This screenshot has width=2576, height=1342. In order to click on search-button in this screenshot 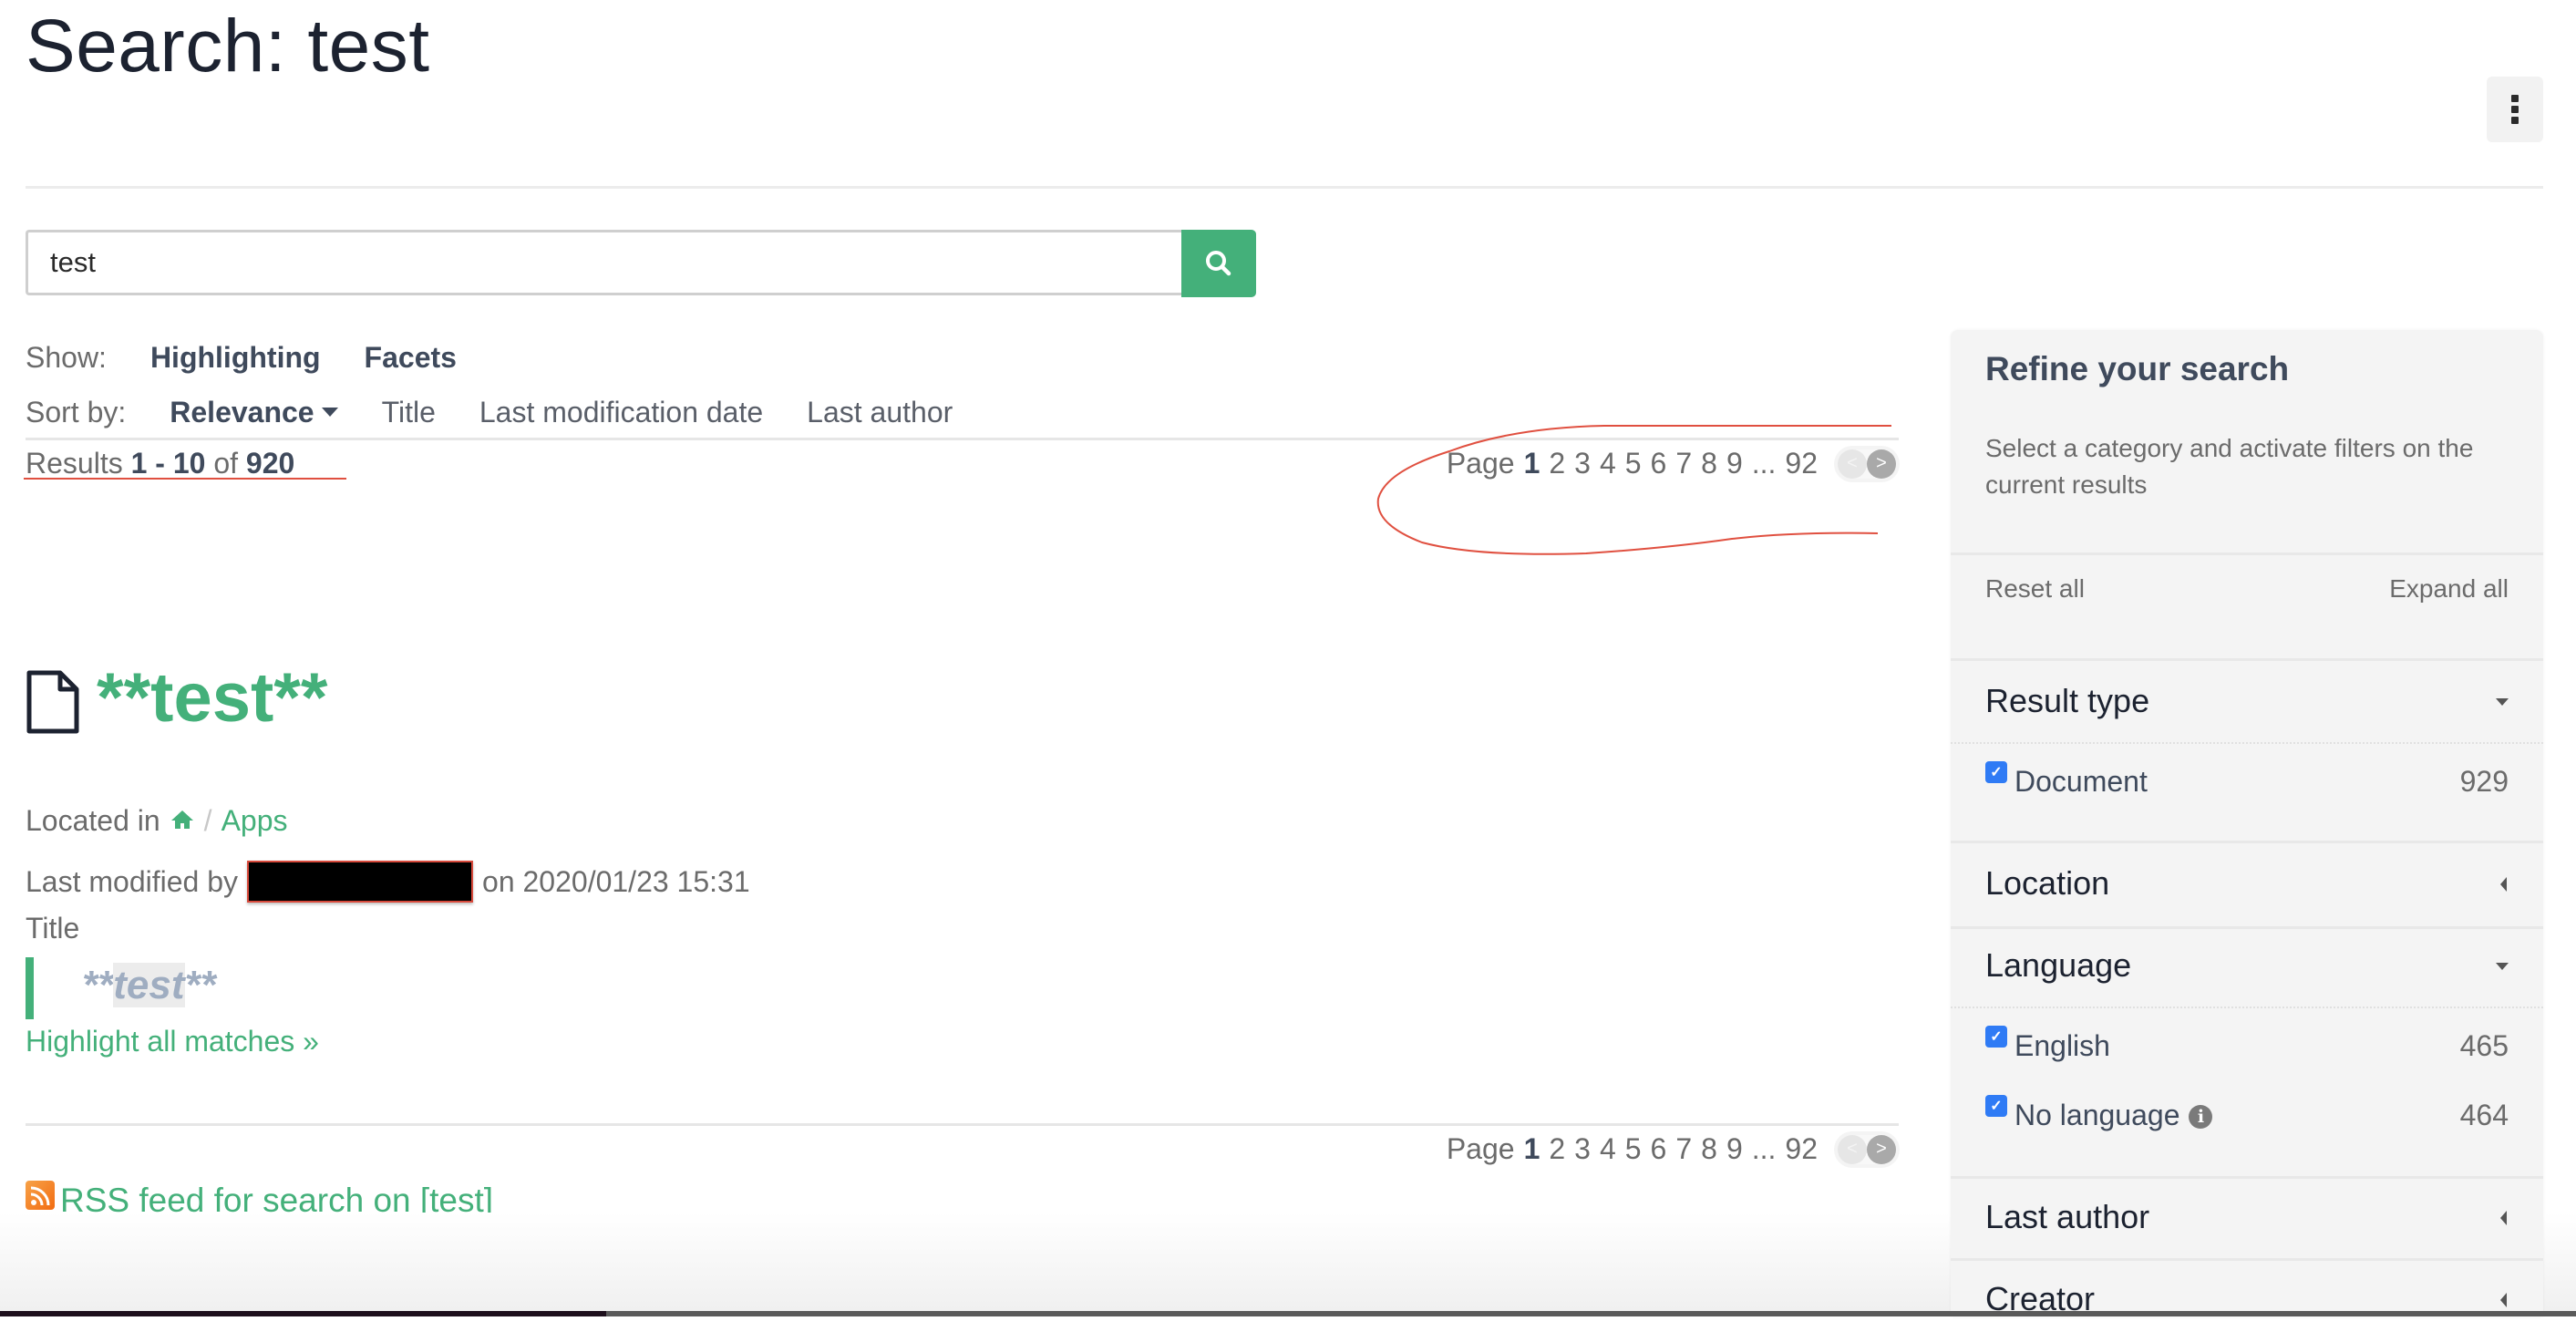, I will do `click(1218, 263)`.